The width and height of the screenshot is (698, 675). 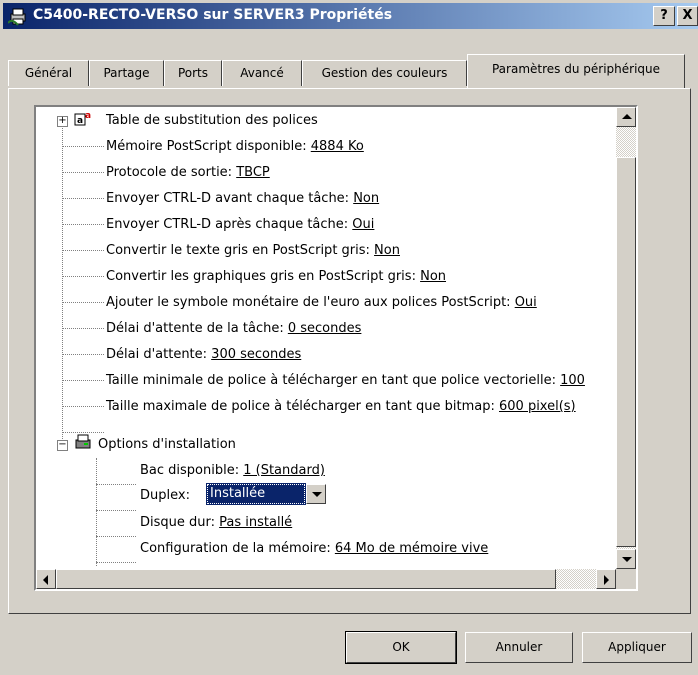 What do you see at coordinates (411, 548) in the screenshot?
I see `tree-item-value: 64 Mo de mémoire vive` at bounding box center [411, 548].